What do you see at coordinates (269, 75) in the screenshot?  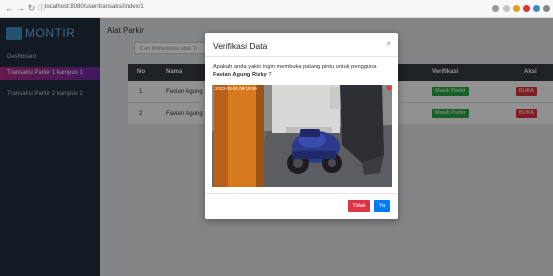 I see `message-end: ?` at bounding box center [269, 75].